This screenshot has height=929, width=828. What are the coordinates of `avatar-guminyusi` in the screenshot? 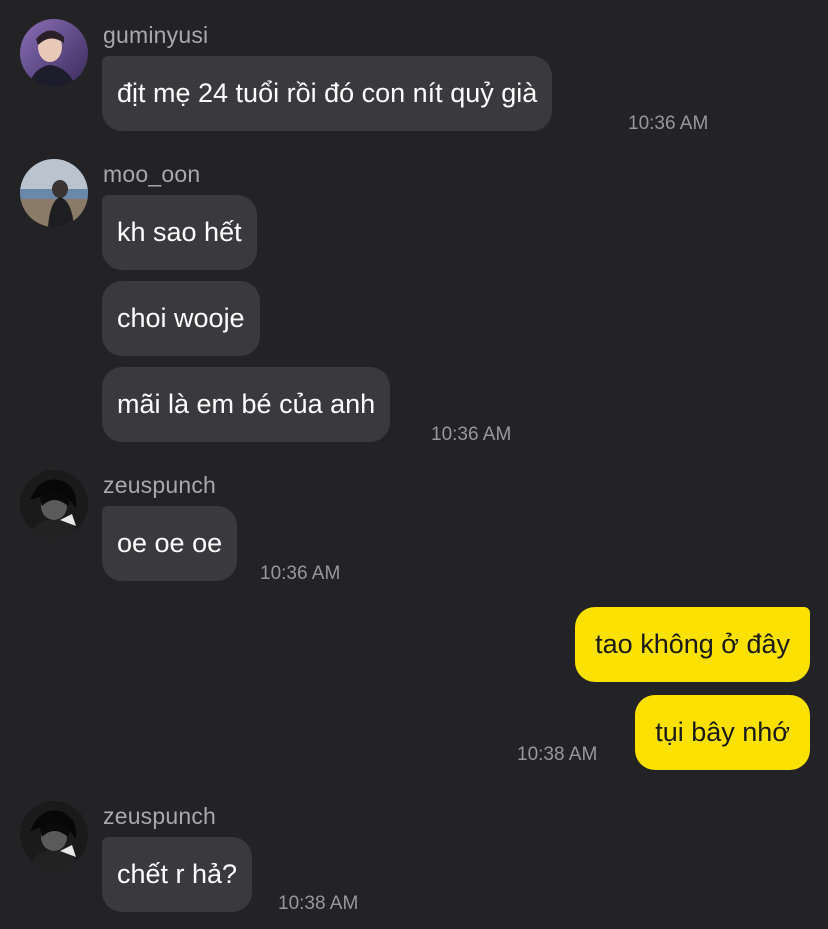 It's located at (54, 53).